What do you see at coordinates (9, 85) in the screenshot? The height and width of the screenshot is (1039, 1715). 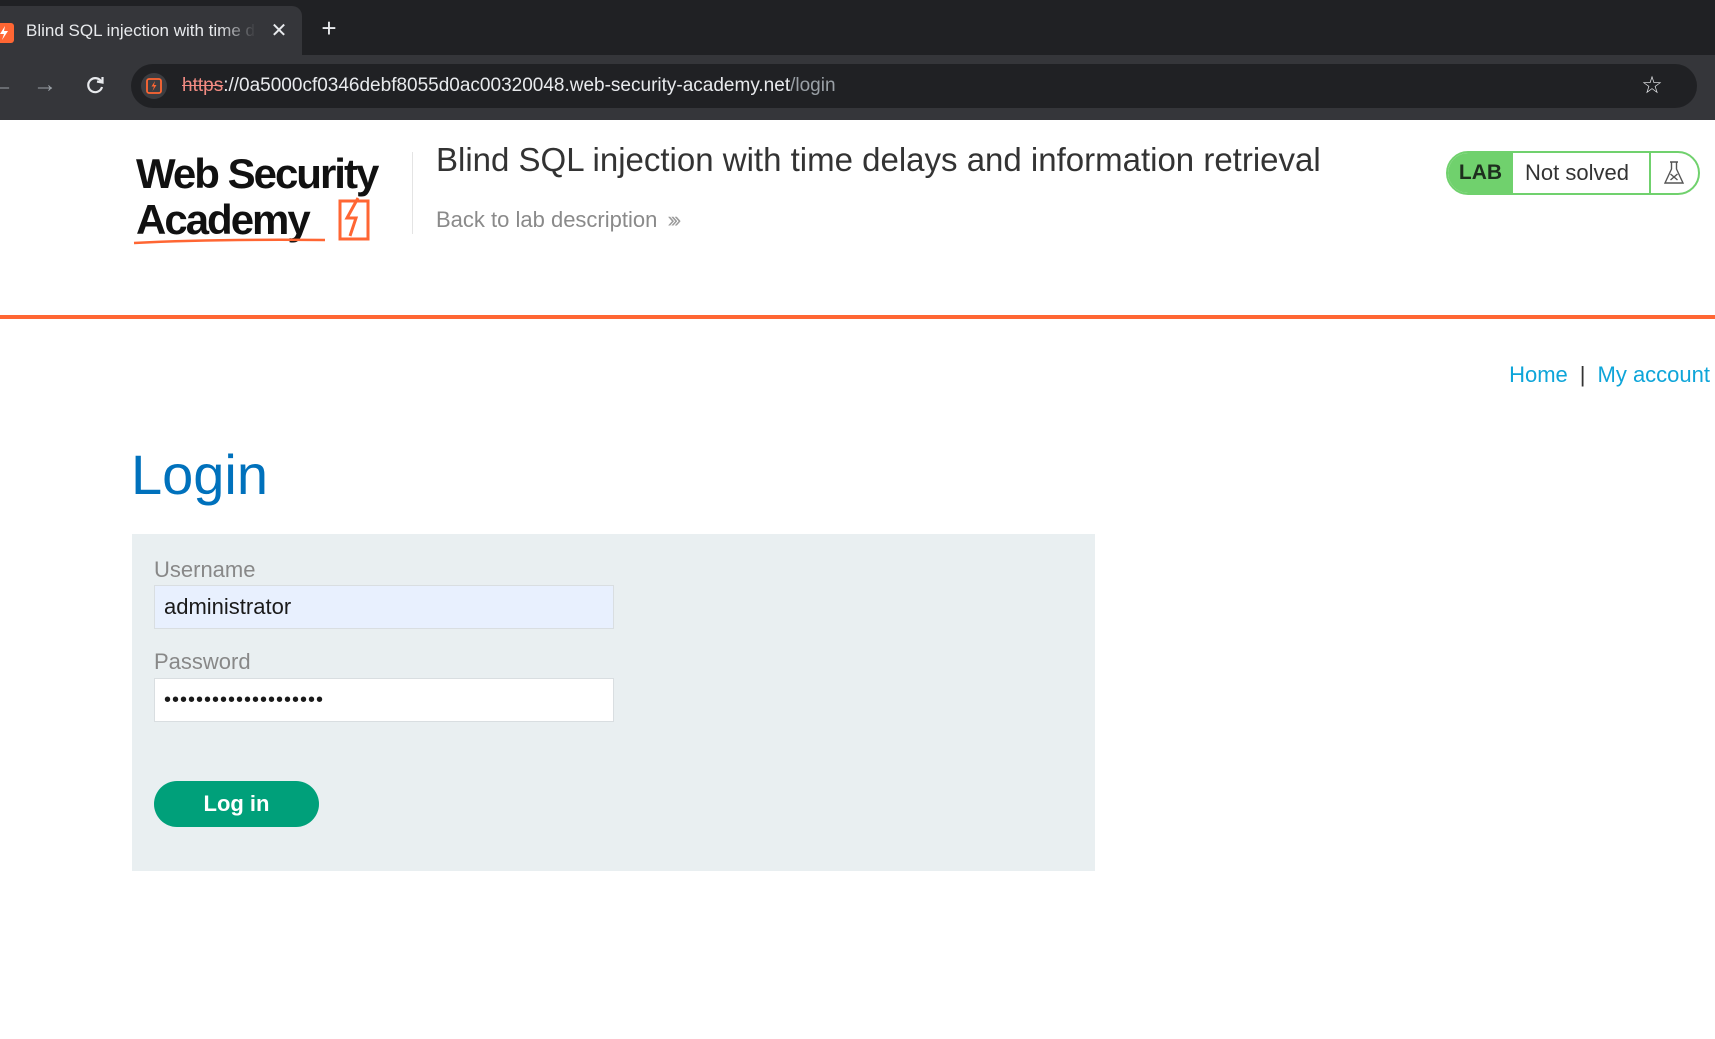 I see `arrow-left-icon: ←` at bounding box center [9, 85].